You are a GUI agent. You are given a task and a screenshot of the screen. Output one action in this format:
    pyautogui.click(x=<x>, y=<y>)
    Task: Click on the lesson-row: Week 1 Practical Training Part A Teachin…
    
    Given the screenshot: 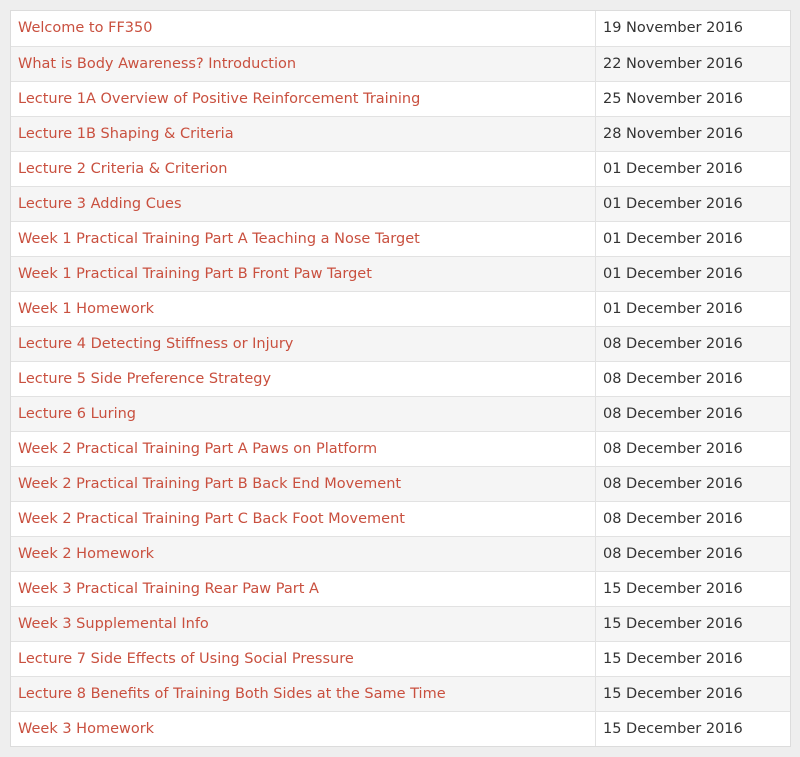 What is the action you would take?
    pyautogui.click(x=400, y=238)
    